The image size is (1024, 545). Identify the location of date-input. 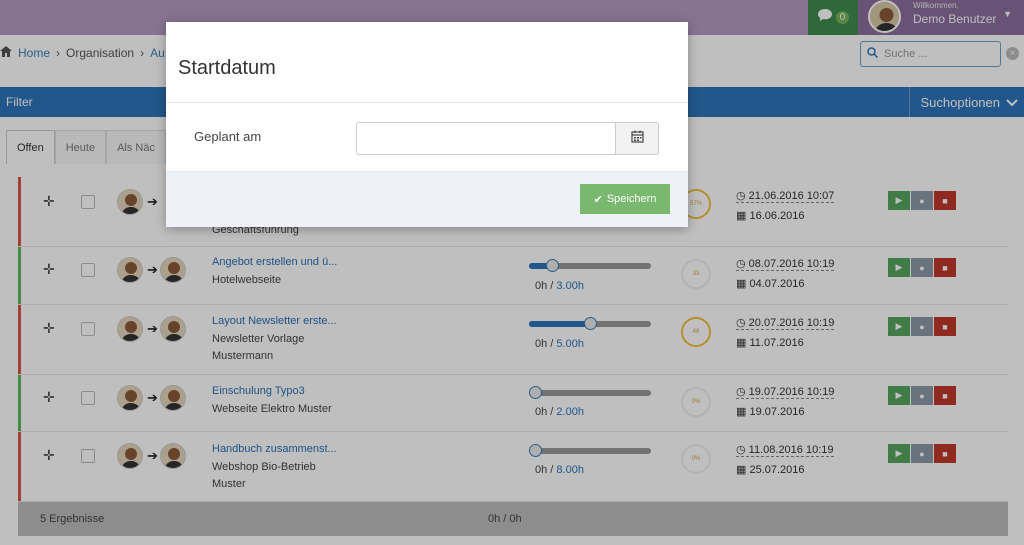
(486, 138).